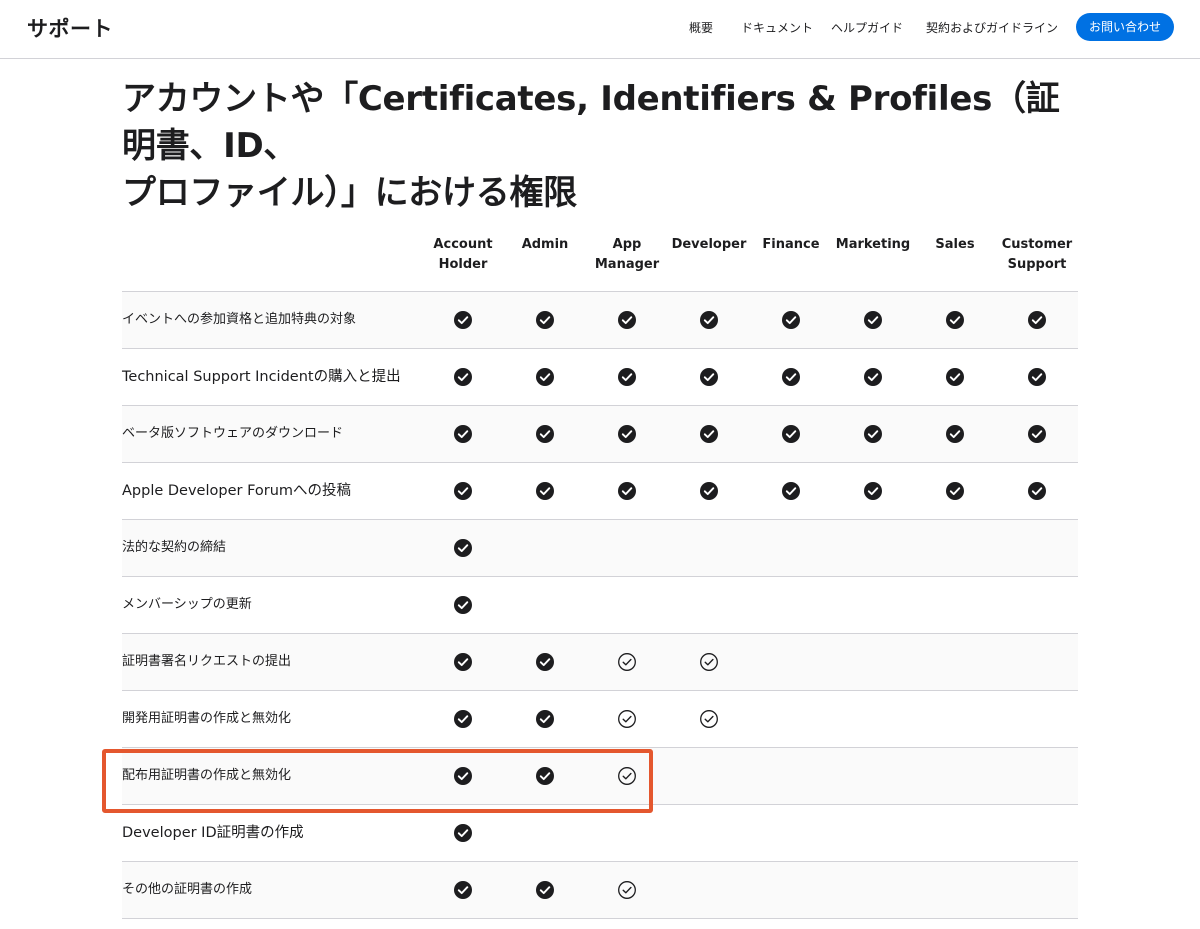  Describe the element at coordinates (600, 833) in the screenshot. I see `table-row: Developer ID証明書の作成` at that location.